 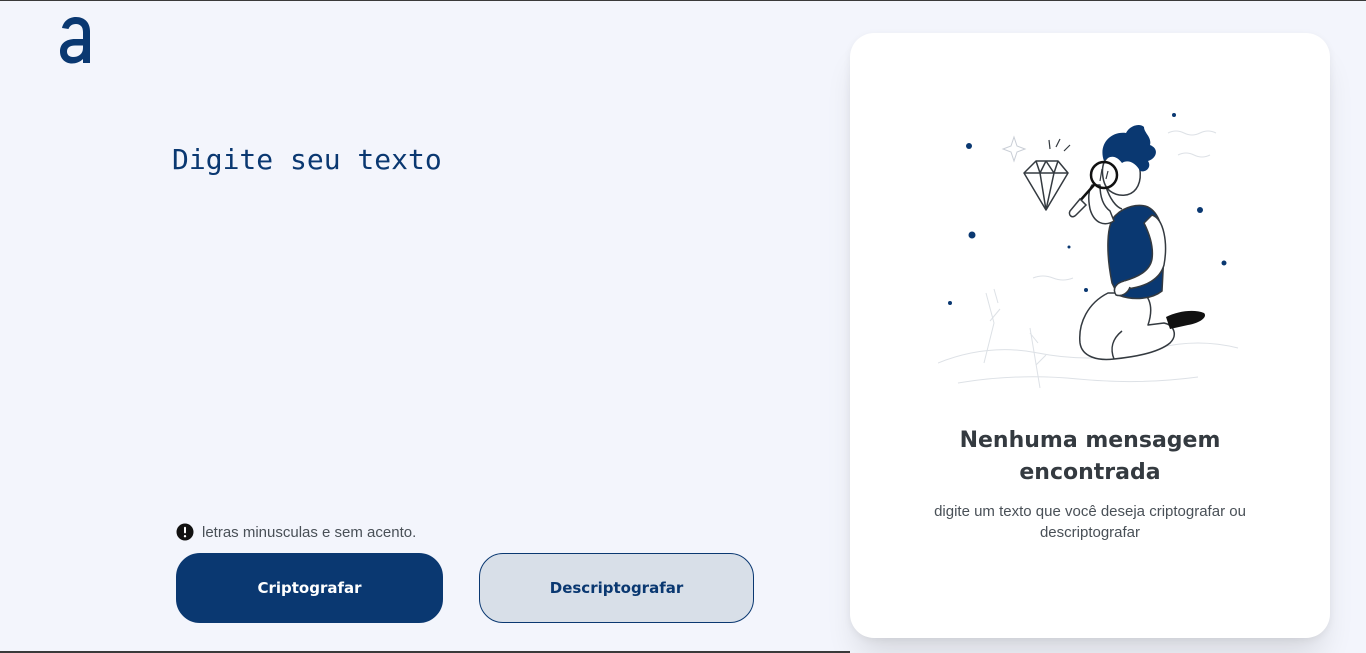 I want to click on alura-logo-icon, so click(x=76, y=42).